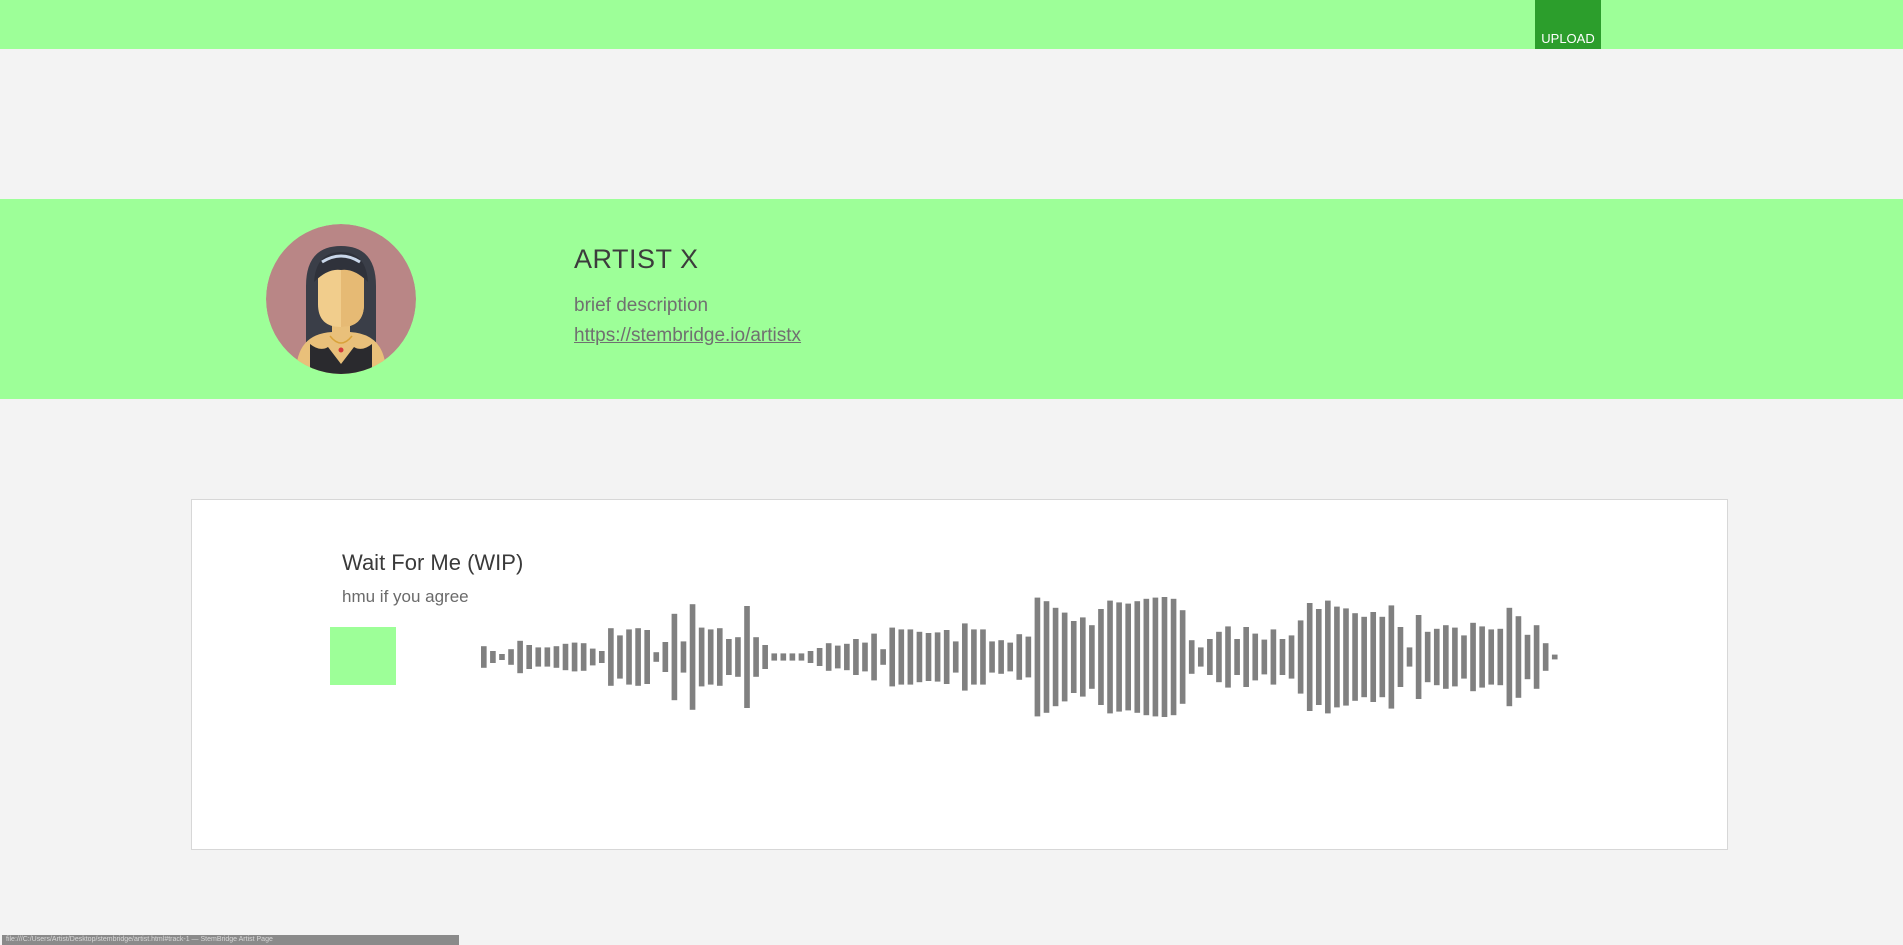 Image resolution: width=1903 pixels, height=945 pixels. Describe the element at coordinates (1568, 24) in the screenshot. I see `upload-button: UPLOAD` at that location.